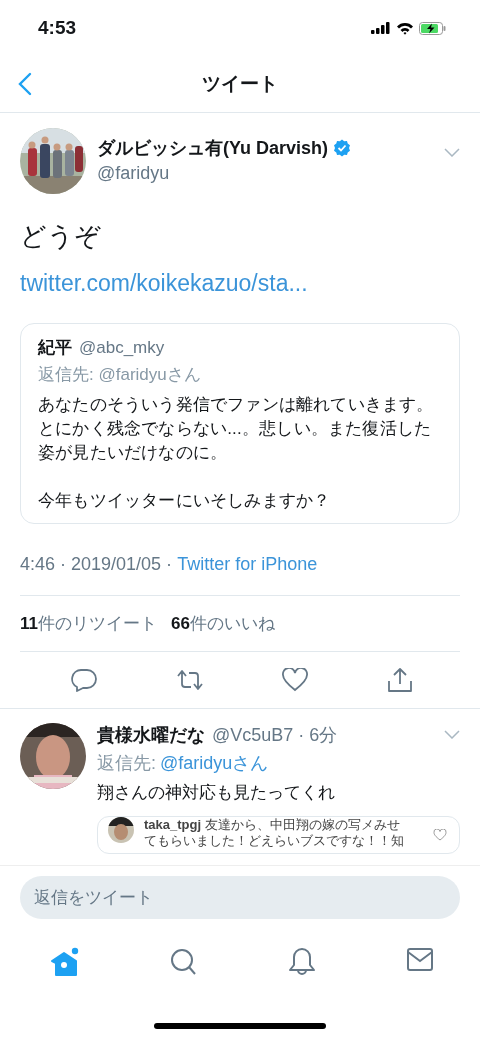  Describe the element at coordinates (96, 563) in the screenshot. I see `timestamp: 4:46 · 2019/01/05 ·` at that location.